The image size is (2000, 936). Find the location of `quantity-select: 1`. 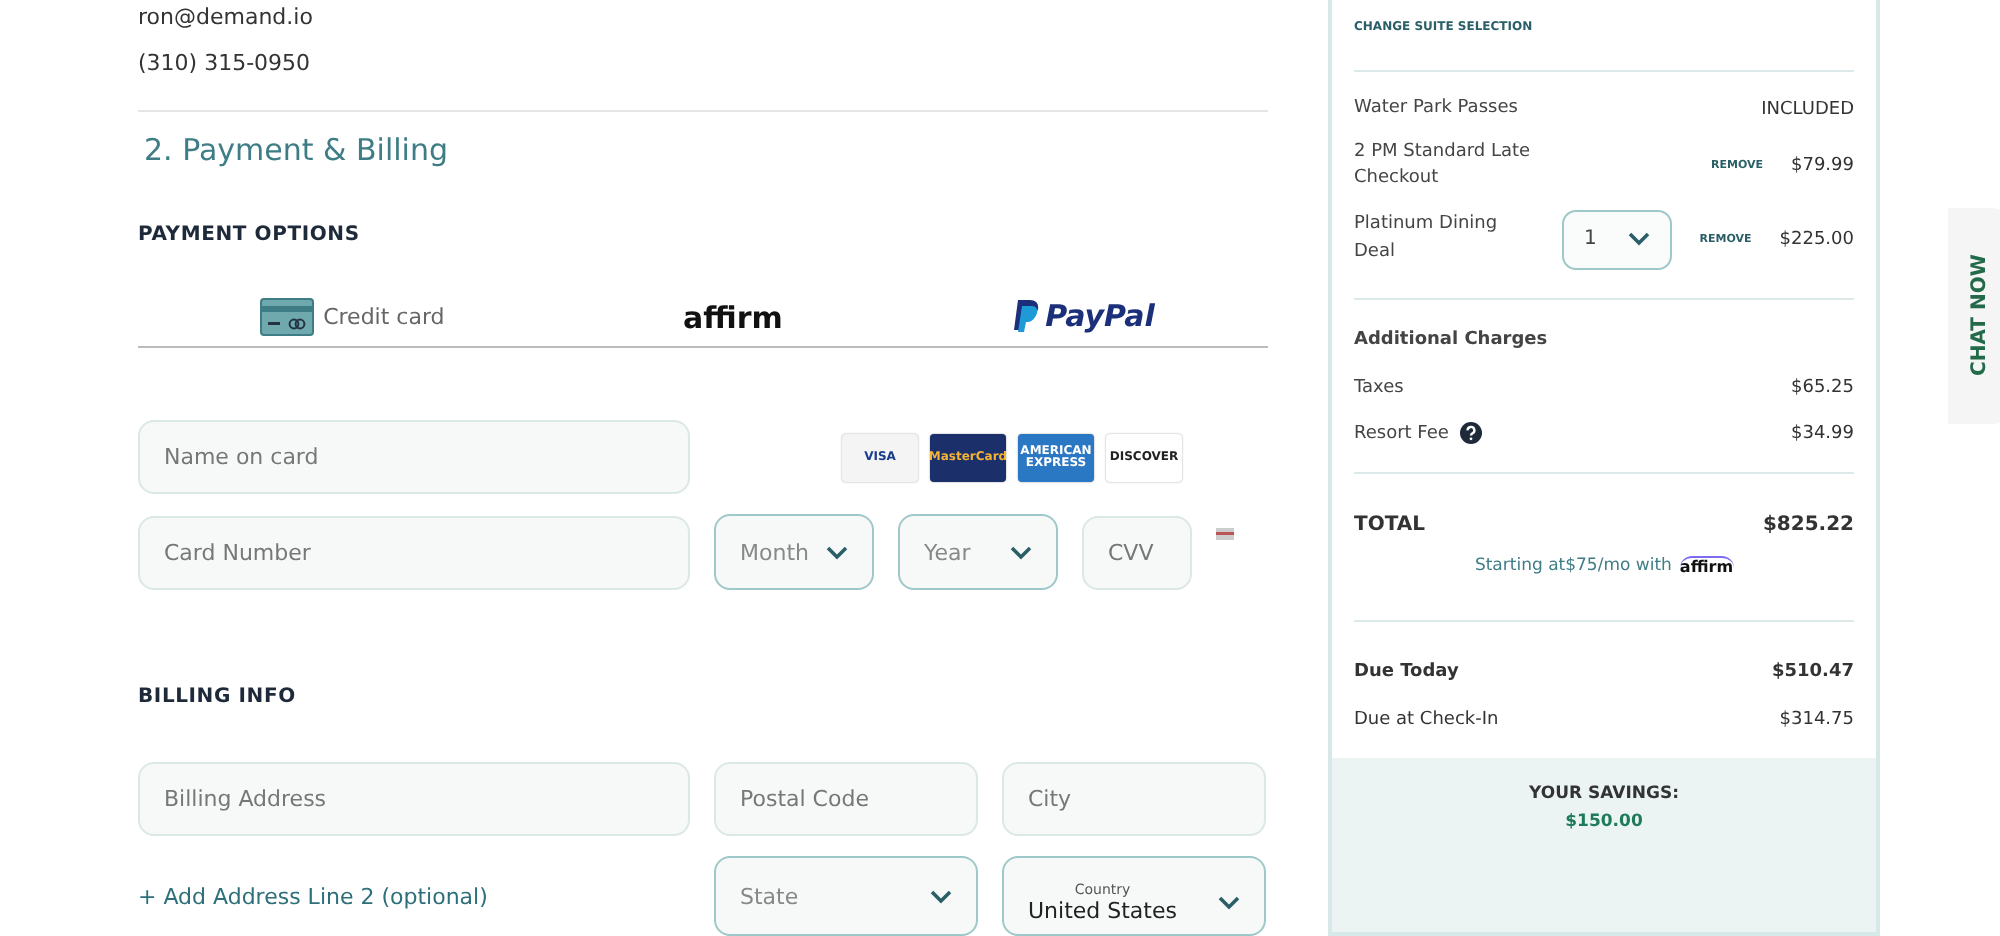

quantity-select: 1 is located at coordinates (1617, 239).